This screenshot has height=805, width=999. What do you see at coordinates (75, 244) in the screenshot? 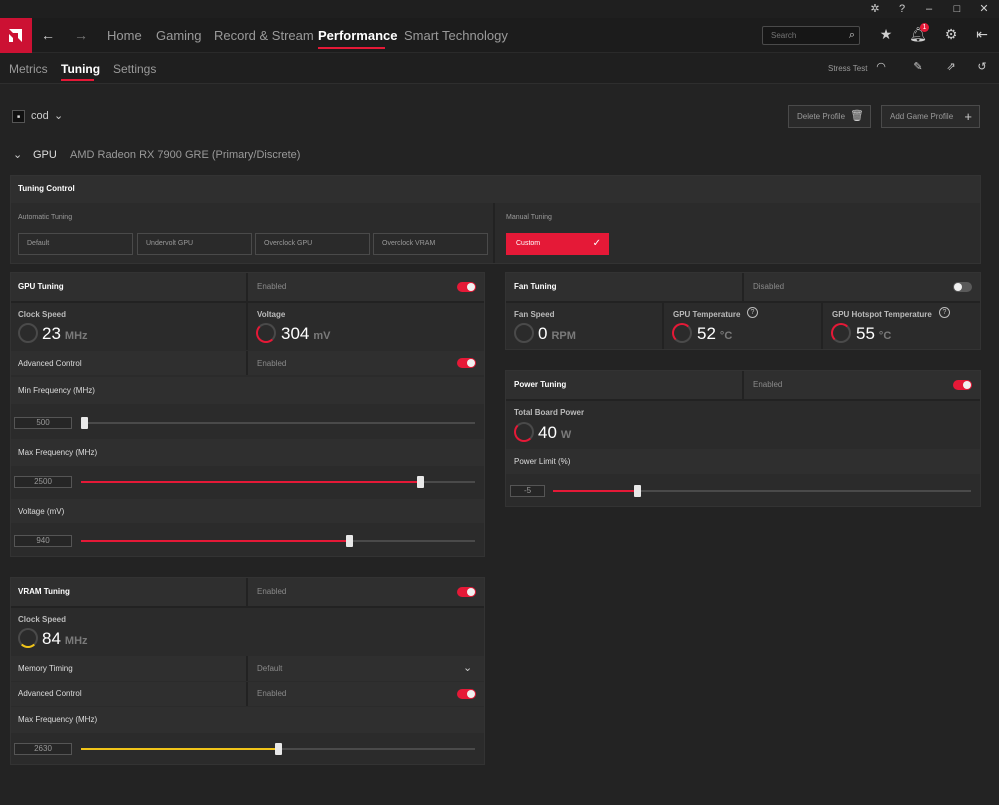
I see `auto-default-button: Default` at bounding box center [75, 244].